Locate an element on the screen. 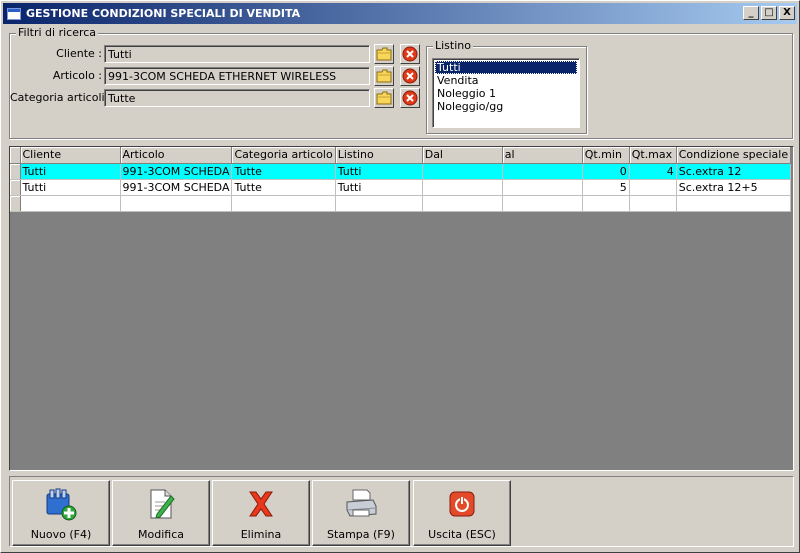 The width and height of the screenshot is (800, 553). listino-item: Noleggio 1 is located at coordinates (506, 93).